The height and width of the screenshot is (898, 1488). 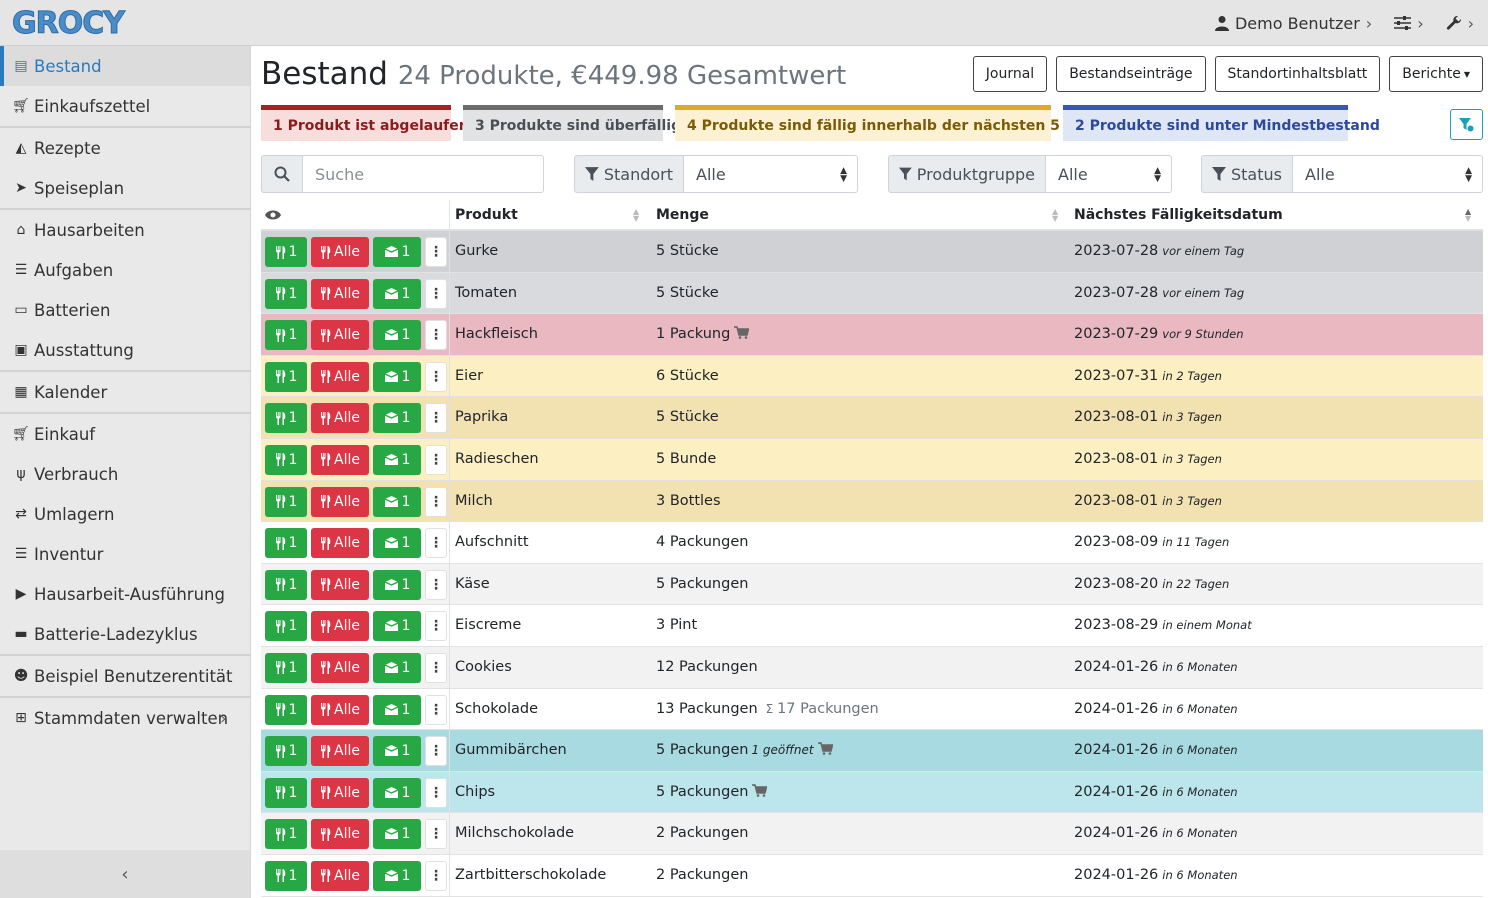 What do you see at coordinates (486, 215) in the screenshot?
I see `column-header-product: Produkt` at bounding box center [486, 215].